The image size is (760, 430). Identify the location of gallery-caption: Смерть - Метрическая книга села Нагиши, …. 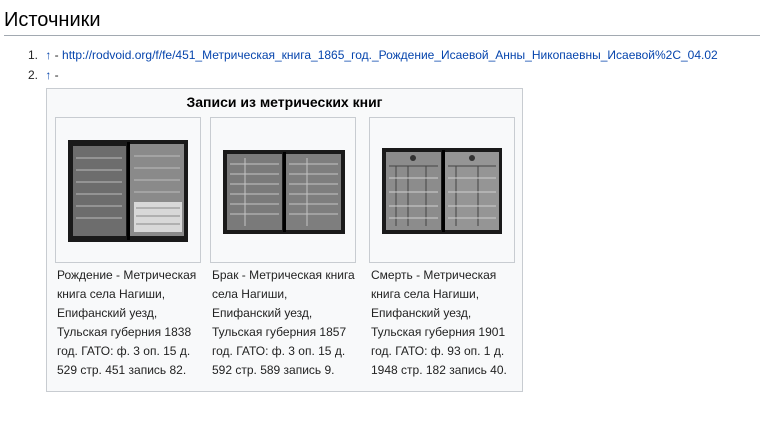
(439, 322).